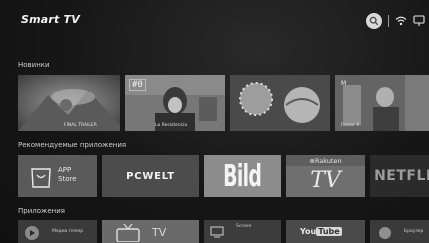 The image size is (429, 243). What do you see at coordinates (325, 160) in the screenshot?
I see `rakuten-logo: ⊕Rakuten` at bounding box center [325, 160].